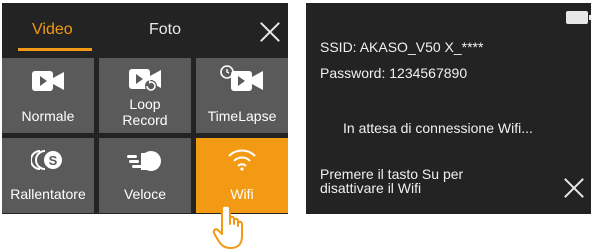 Image resolution: width=593 pixels, height=252 pixels. Describe the element at coordinates (145, 104) in the screenshot. I see `tile-label-line1: Loop` at that location.